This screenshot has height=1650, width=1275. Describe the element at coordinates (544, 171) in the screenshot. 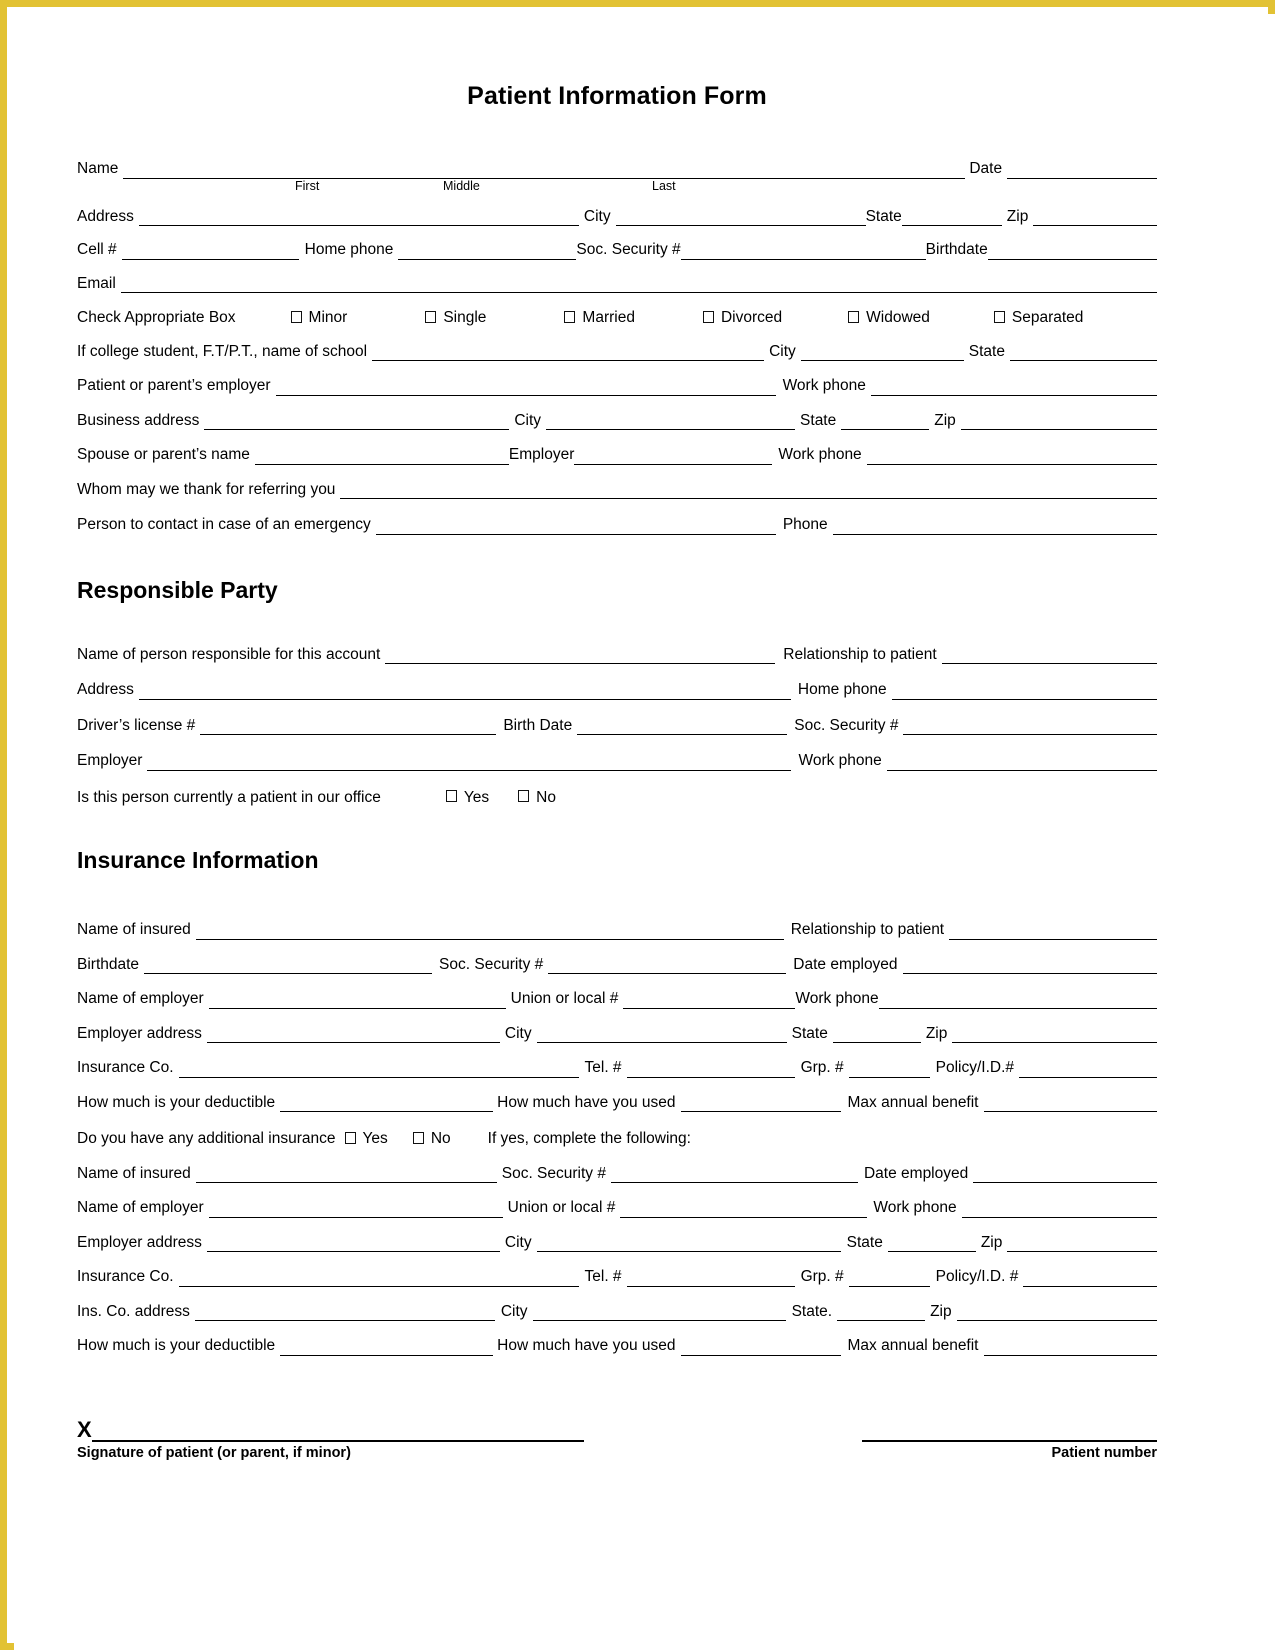

I see `name-input` at that location.